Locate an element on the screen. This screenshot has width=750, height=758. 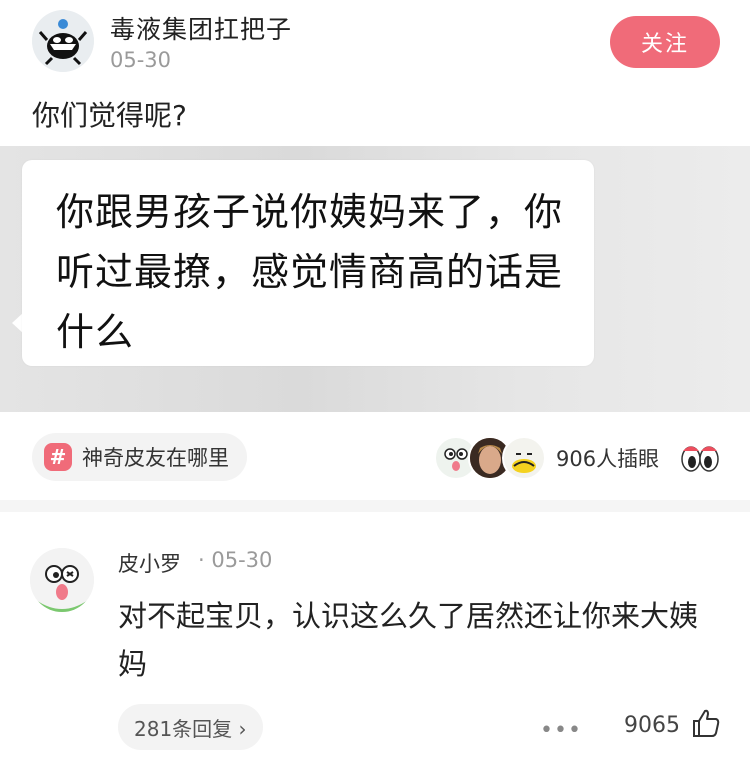
author-name: 毒液集团扛把子 is located at coordinates (201, 28).